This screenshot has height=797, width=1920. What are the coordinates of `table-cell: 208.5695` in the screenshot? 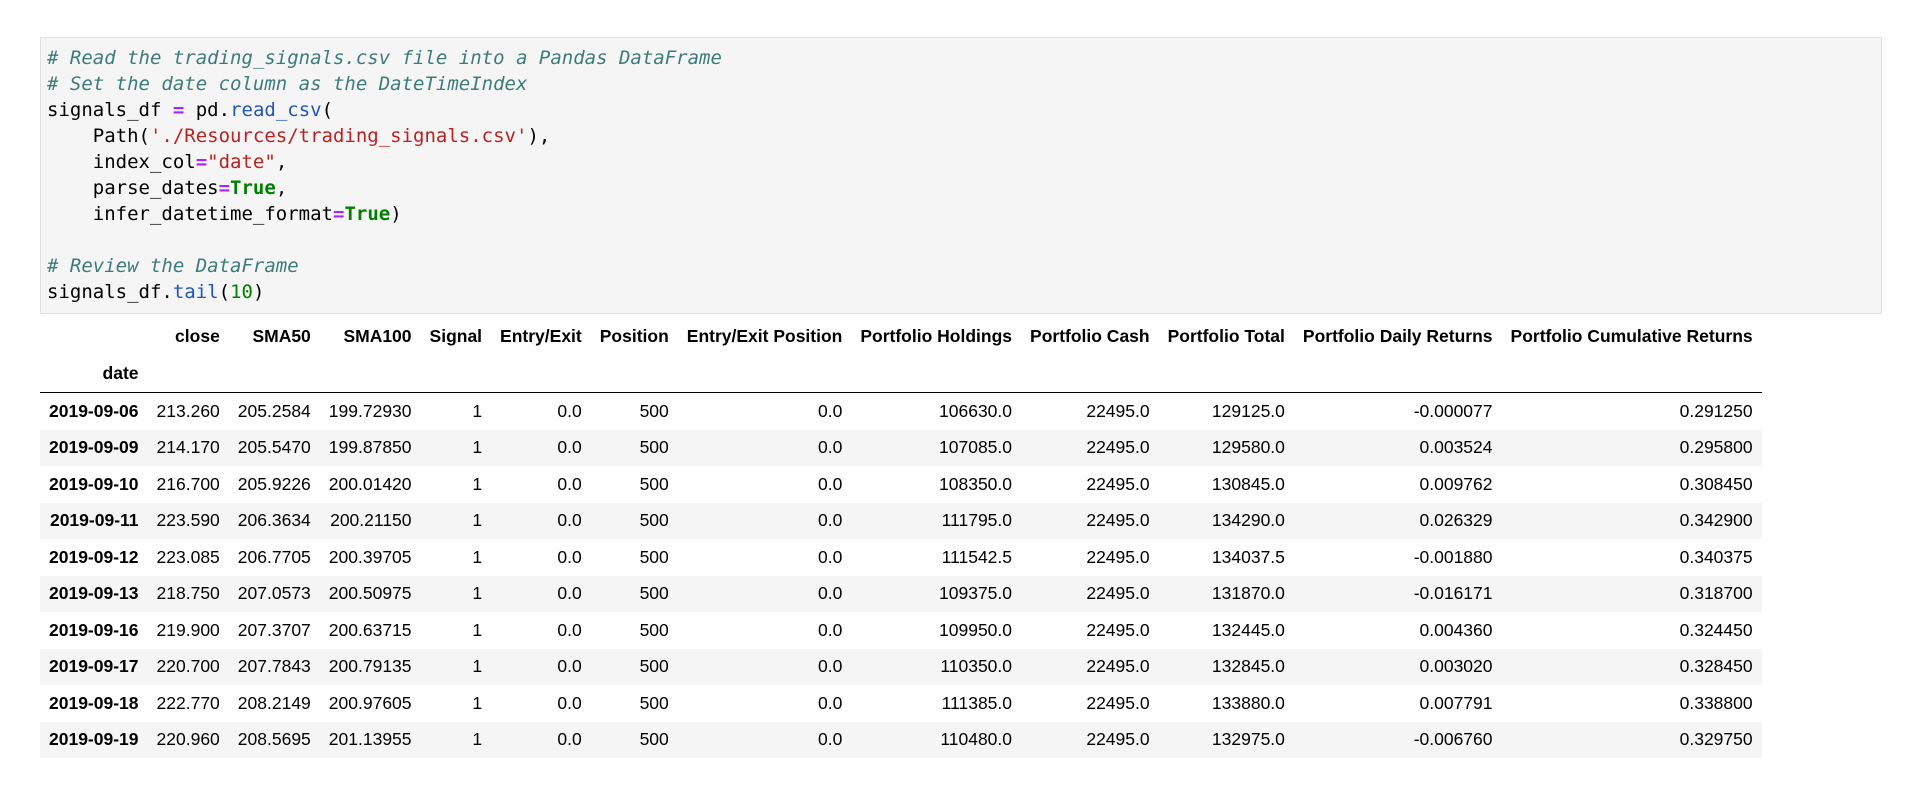 It's located at (274, 739).